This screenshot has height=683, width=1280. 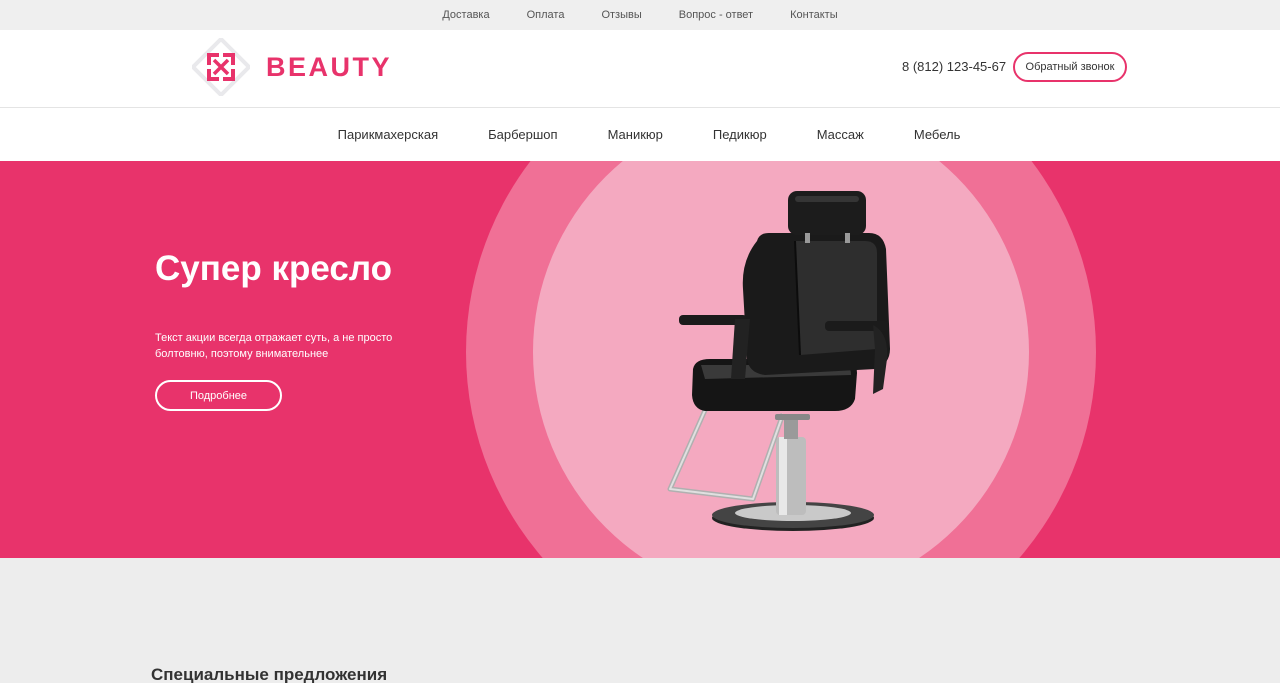 What do you see at coordinates (388, 134) in the screenshot?
I see `nav-item-hairdressing: Парикмахерская` at bounding box center [388, 134].